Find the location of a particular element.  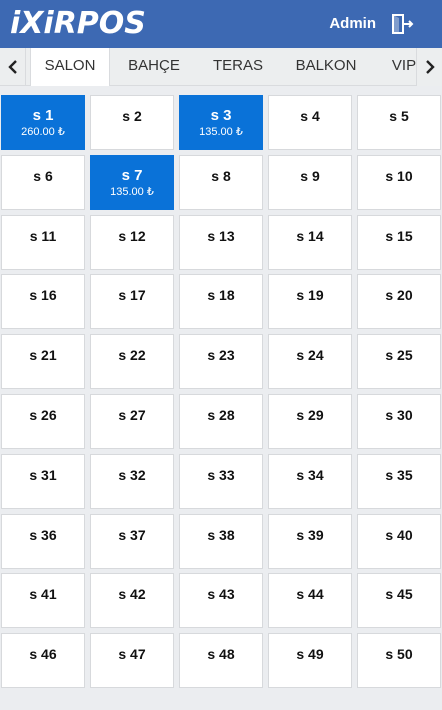

table-tile: s 40 is located at coordinates (399, 541).